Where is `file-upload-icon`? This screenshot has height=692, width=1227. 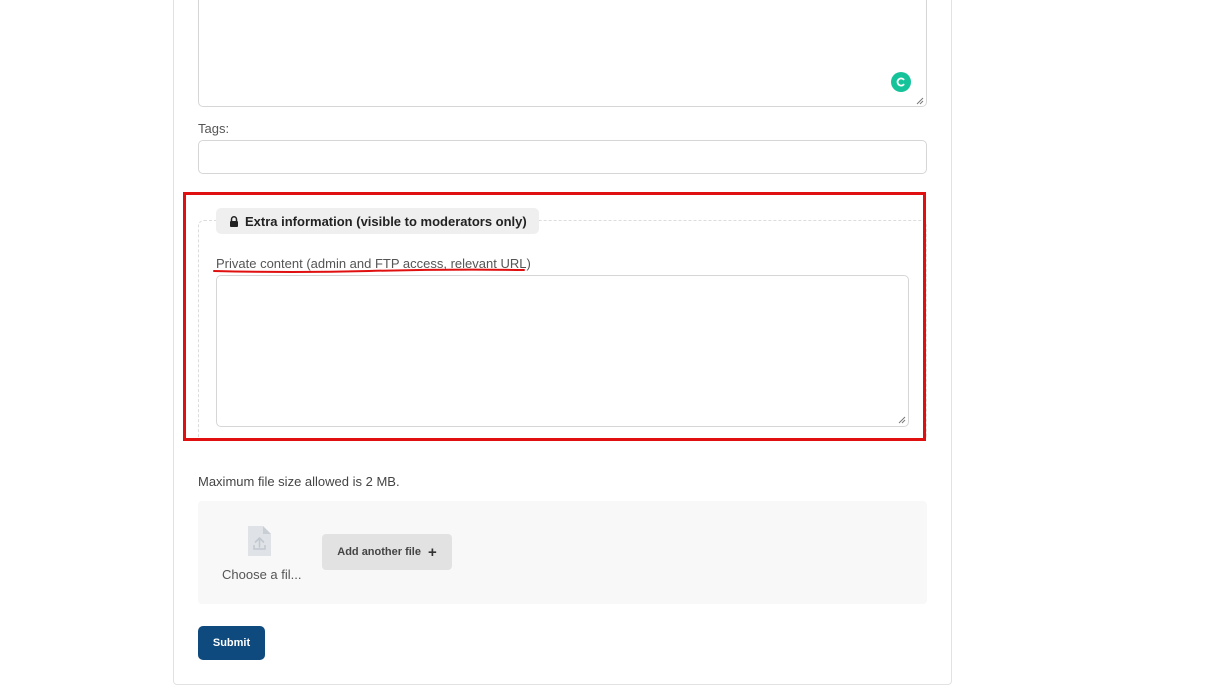 file-upload-icon is located at coordinates (259, 543).